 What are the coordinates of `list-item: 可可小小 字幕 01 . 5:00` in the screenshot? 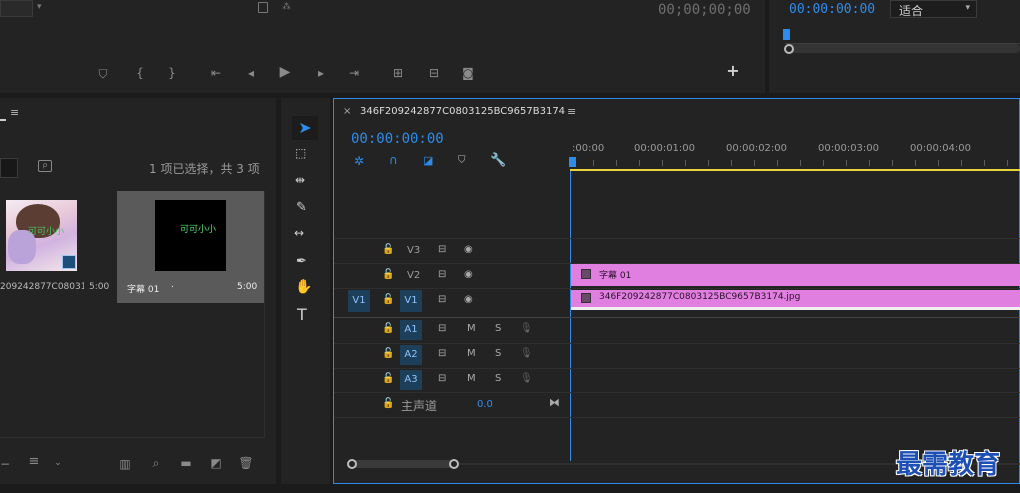 It's located at (190, 247).